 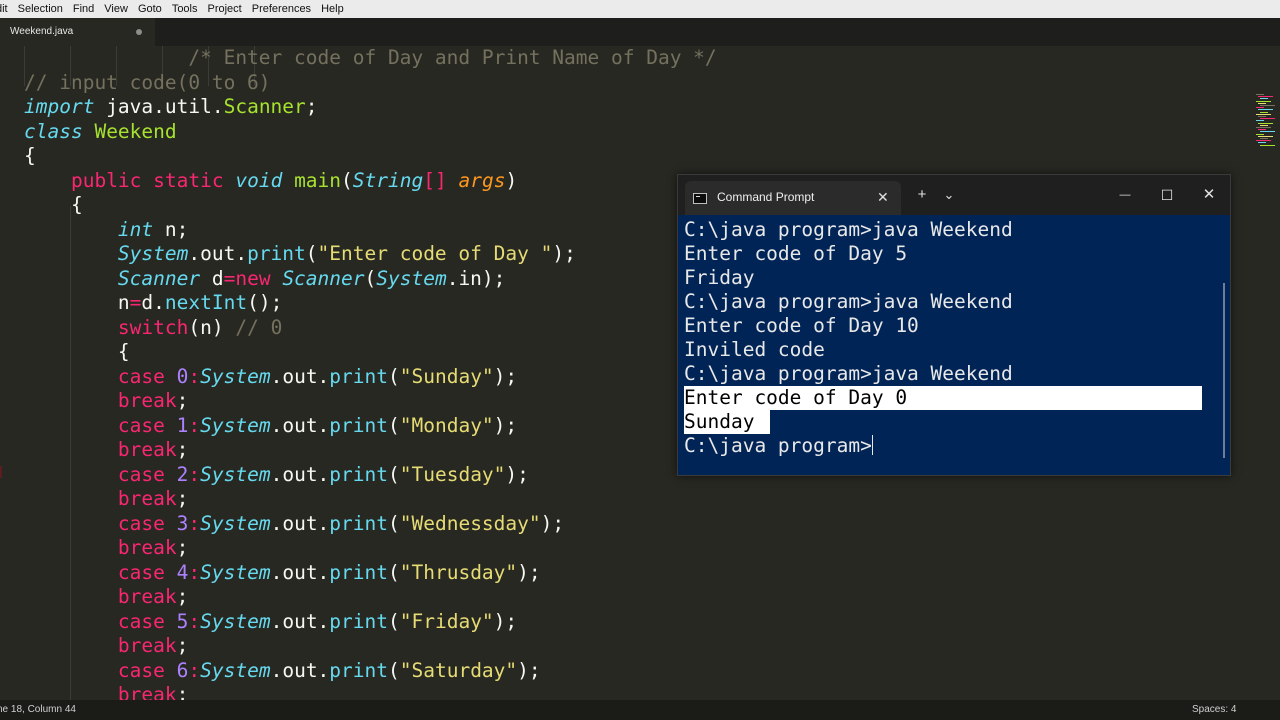 What do you see at coordinates (30, 155) in the screenshot?
I see `code-token: {` at bounding box center [30, 155].